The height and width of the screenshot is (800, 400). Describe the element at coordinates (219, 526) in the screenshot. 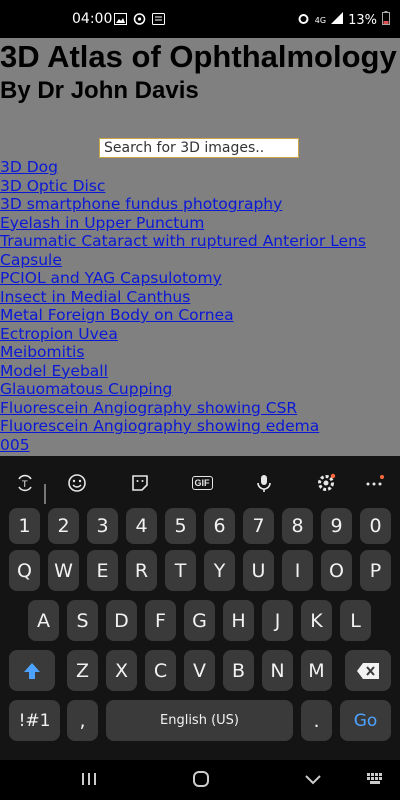

I see `key-6: 6` at that location.